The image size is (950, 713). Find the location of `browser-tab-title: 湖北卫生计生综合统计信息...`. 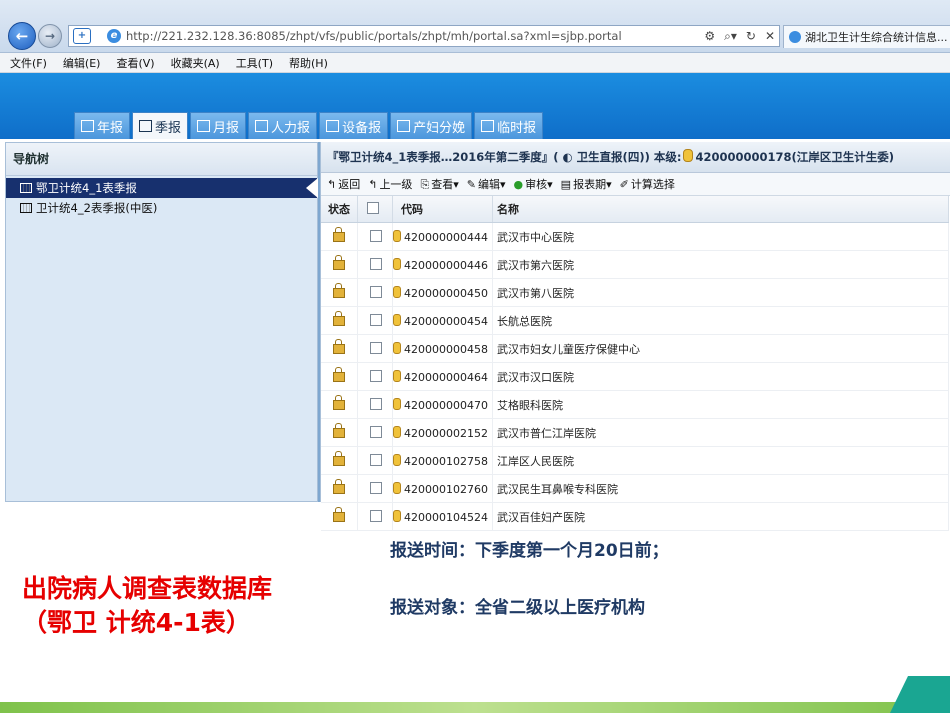

browser-tab-title: 湖北卫生计生综合统计信息... is located at coordinates (876, 37).